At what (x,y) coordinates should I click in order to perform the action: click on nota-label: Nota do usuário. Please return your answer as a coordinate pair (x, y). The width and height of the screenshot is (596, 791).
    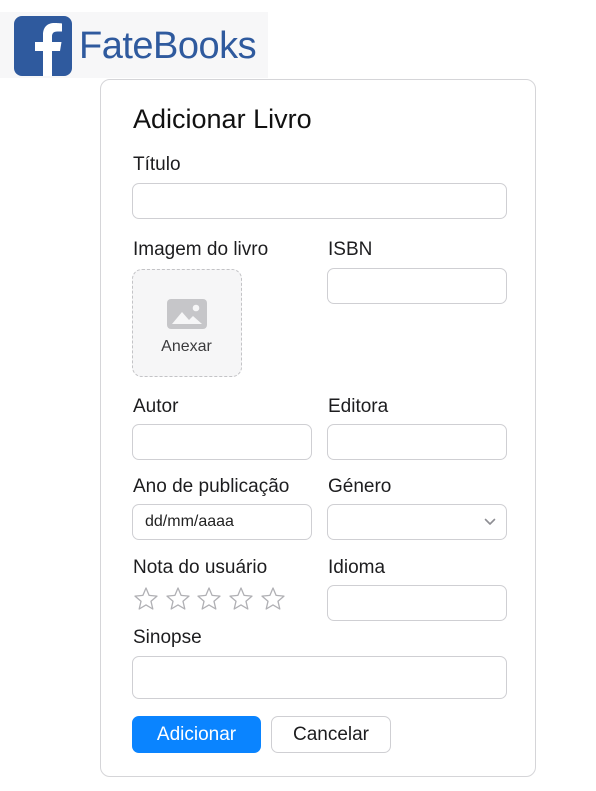
    Looking at the image, I should click on (200, 567).